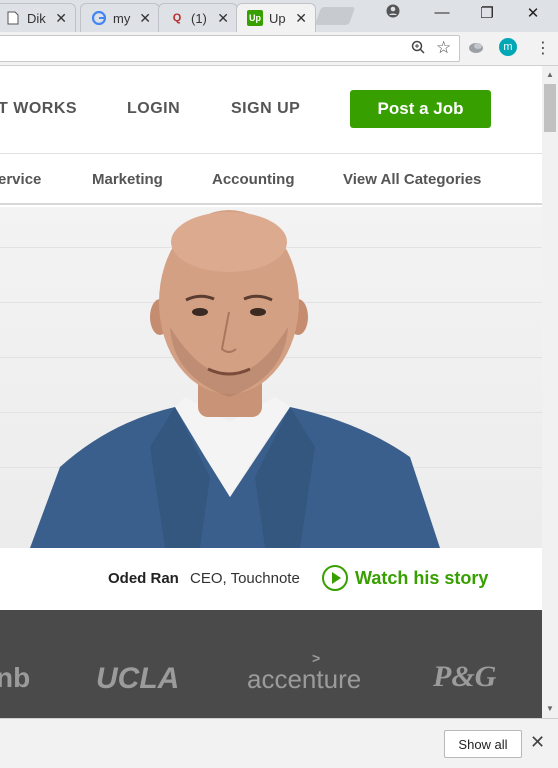 Image resolution: width=558 pixels, height=768 pixels. Describe the element at coordinates (177, 18) in the screenshot. I see `quora-icon: Q` at that location.